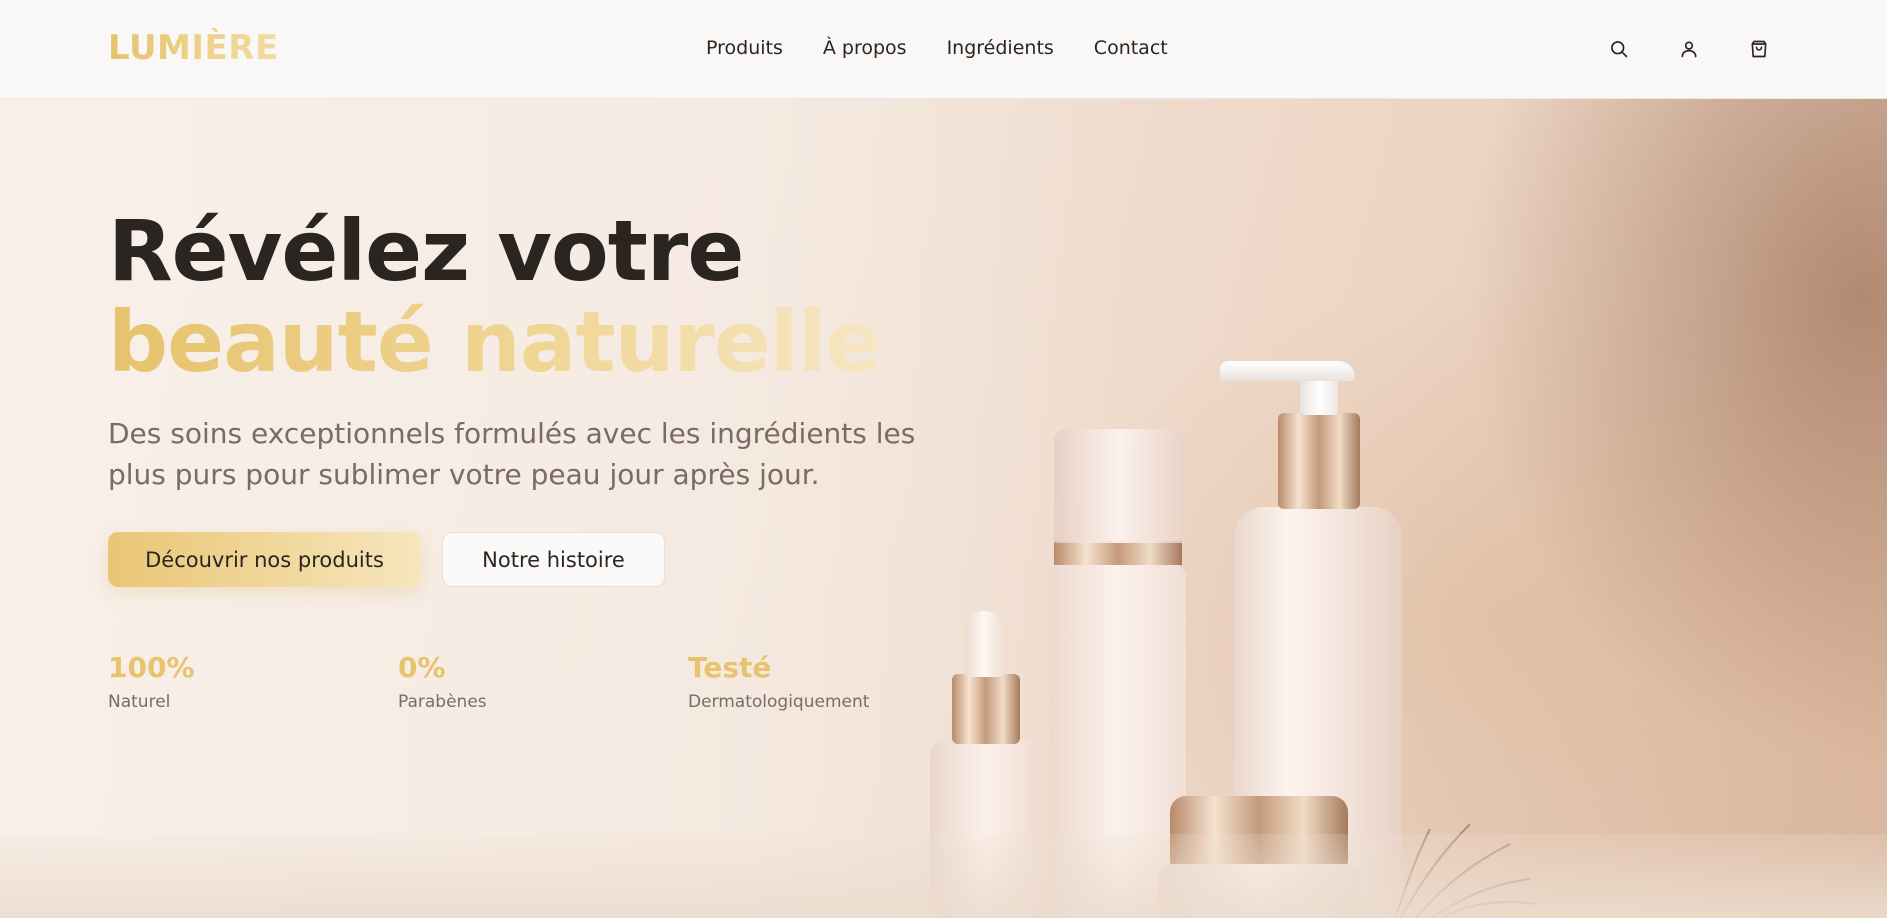 The height and width of the screenshot is (918, 1887). Describe the element at coordinates (495, 342) in the screenshot. I see `hero-title-line2: beauté naturelle` at that location.